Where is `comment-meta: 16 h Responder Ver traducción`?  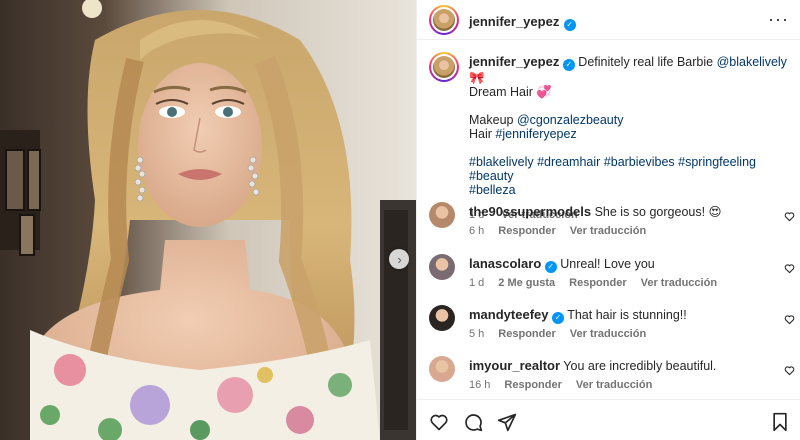 comment-meta: 16 h Responder Ver traducción is located at coordinates (567, 385).